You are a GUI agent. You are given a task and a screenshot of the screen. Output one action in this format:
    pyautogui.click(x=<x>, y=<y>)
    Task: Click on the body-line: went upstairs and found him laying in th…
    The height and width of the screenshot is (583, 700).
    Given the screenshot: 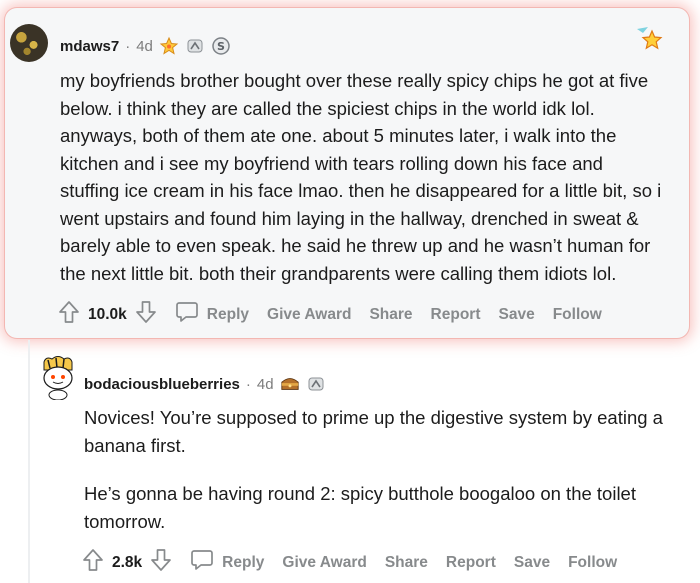 What is the action you would take?
    pyautogui.click(x=349, y=218)
    